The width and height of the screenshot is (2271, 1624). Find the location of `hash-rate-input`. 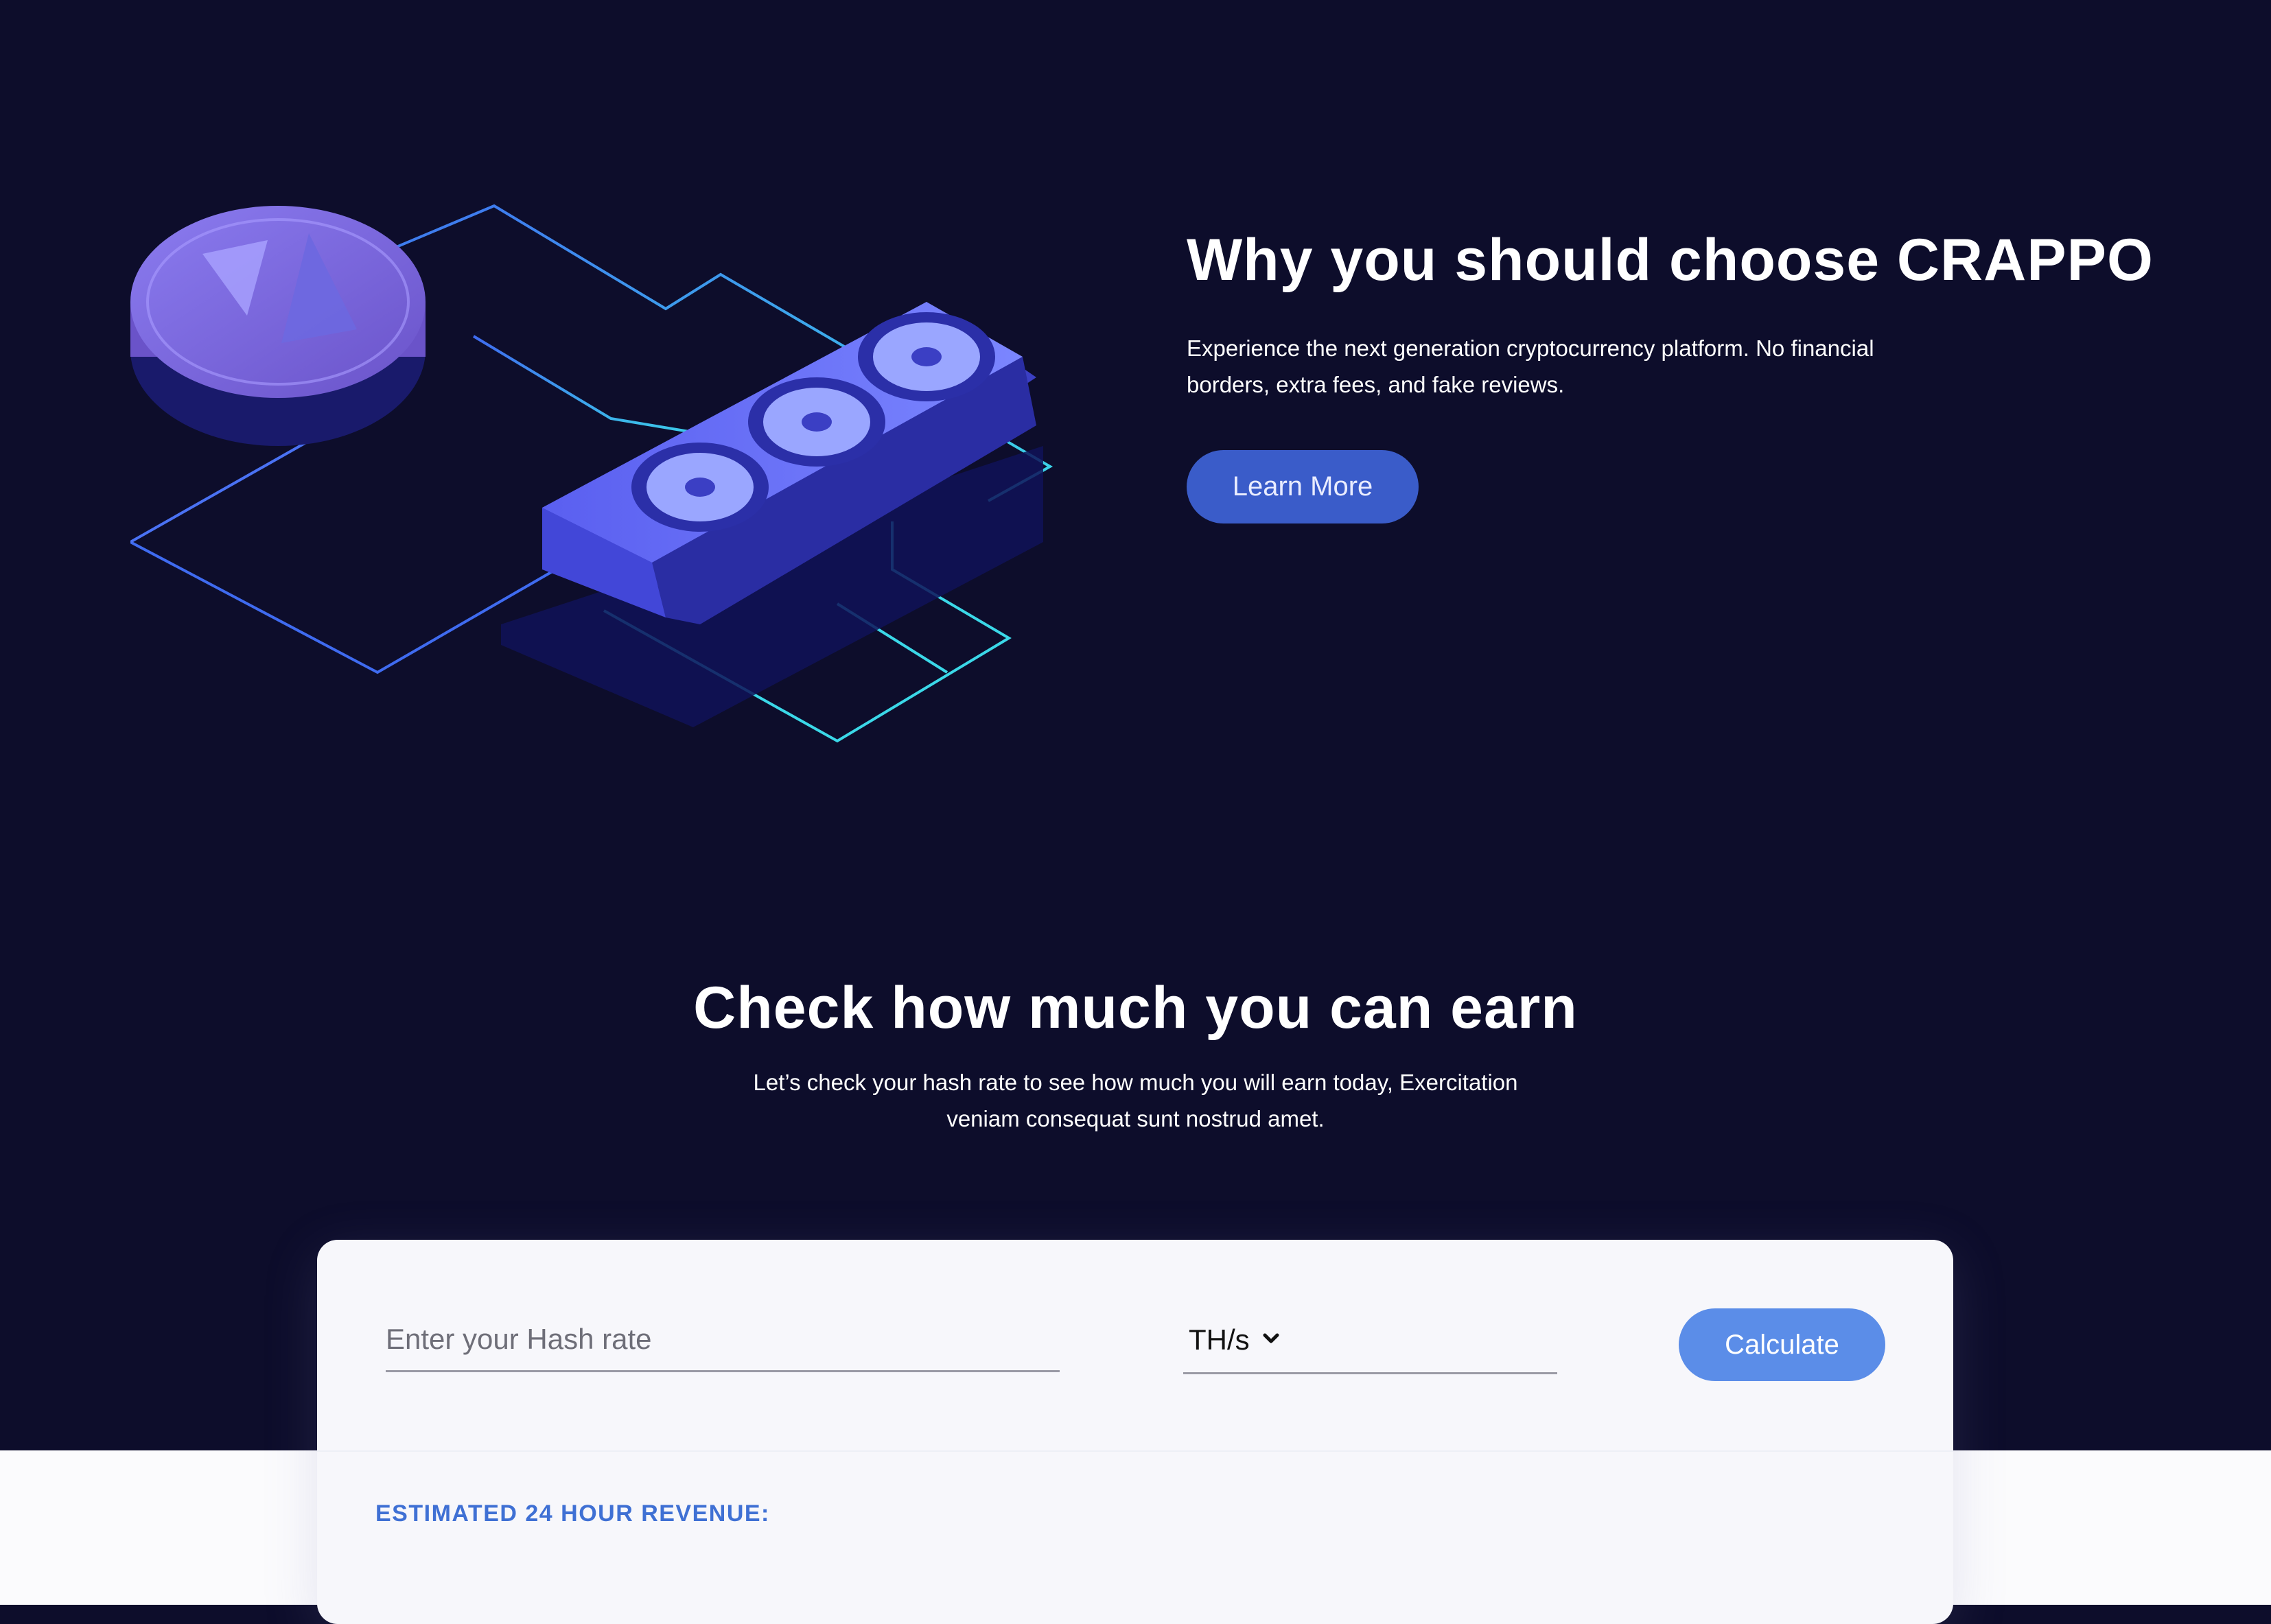

hash-rate-input is located at coordinates (723, 1340).